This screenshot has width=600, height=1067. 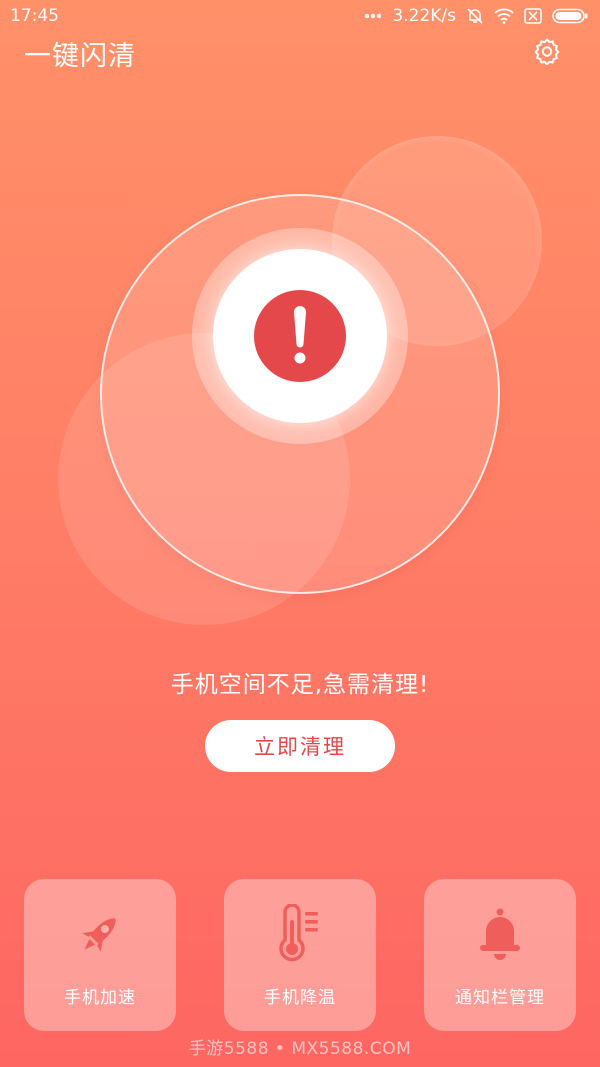 I want to click on boost-phone-card: 手机加速, so click(x=100, y=955).